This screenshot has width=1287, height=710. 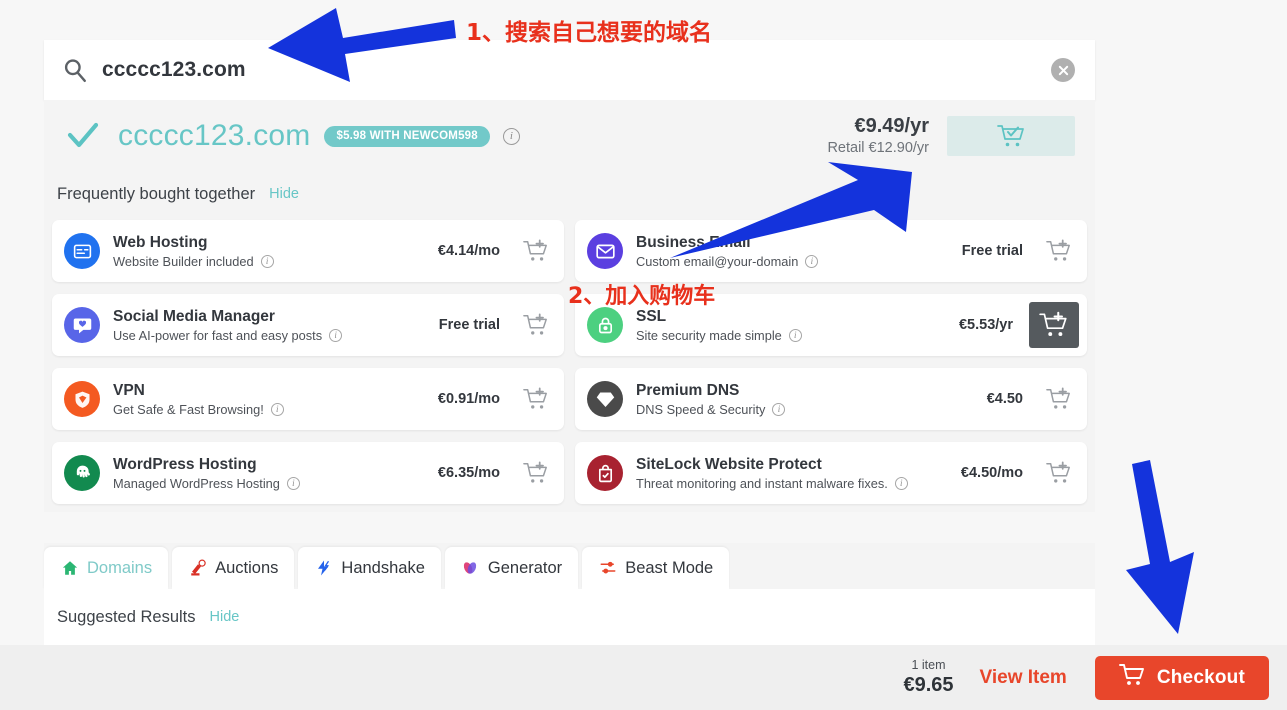 I want to click on product-subtitle: Use AI-power for fast and easy posts, so click(x=218, y=335).